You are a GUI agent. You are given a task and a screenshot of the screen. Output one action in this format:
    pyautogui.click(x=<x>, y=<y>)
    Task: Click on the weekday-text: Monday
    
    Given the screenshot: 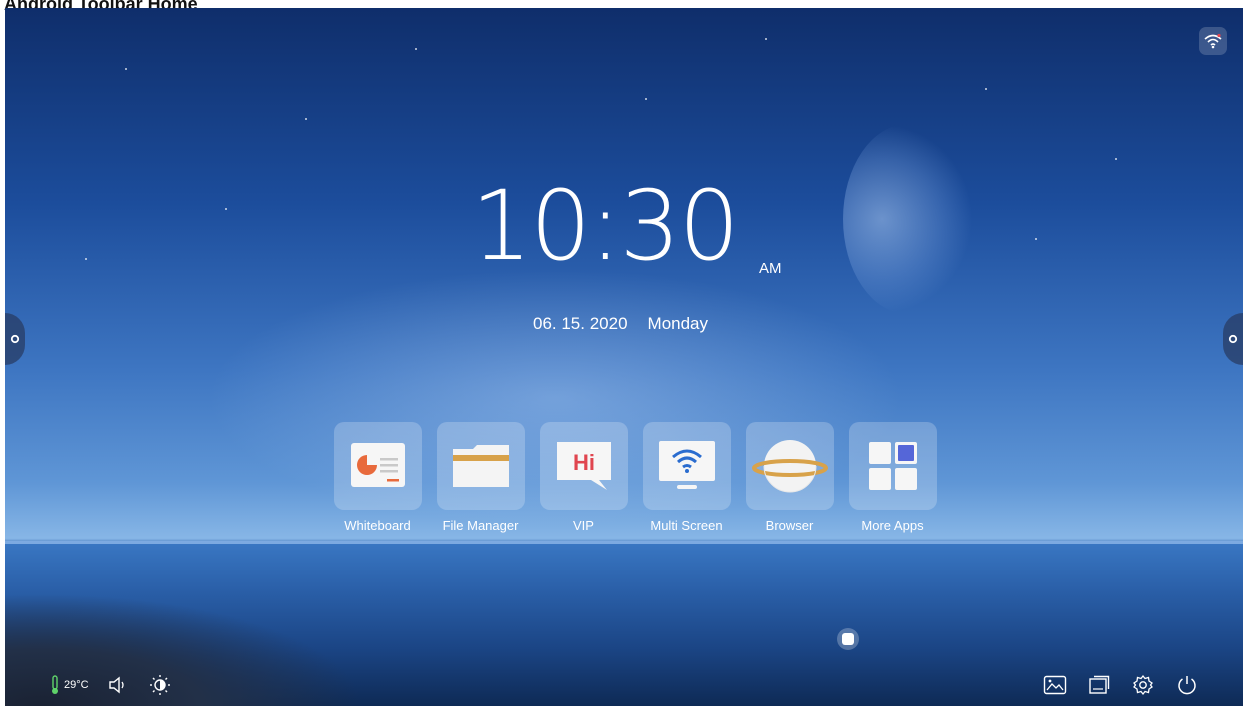 What is the action you would take?
    pyautogui.click(x=678, y=323)
    